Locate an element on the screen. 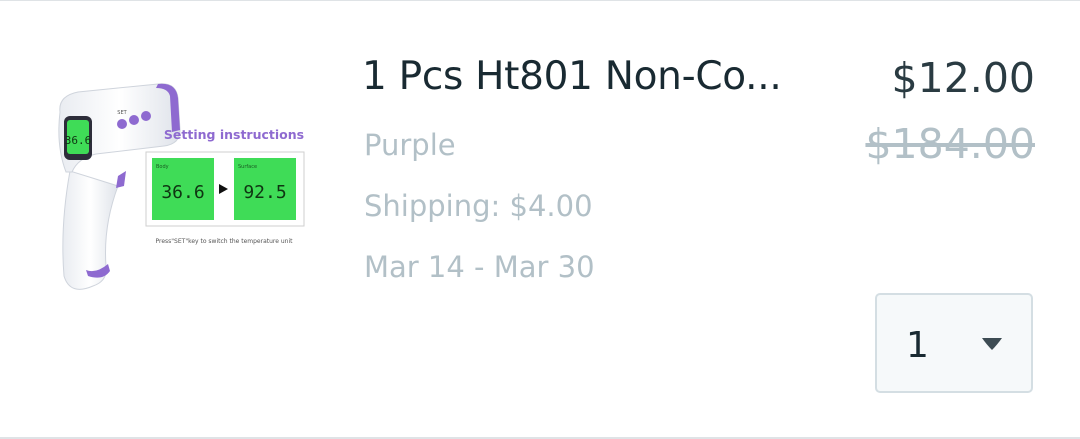 The image size is (1080, 439). shipping-cost: Shipping: $4.00 is located at coordinates (478, 206).